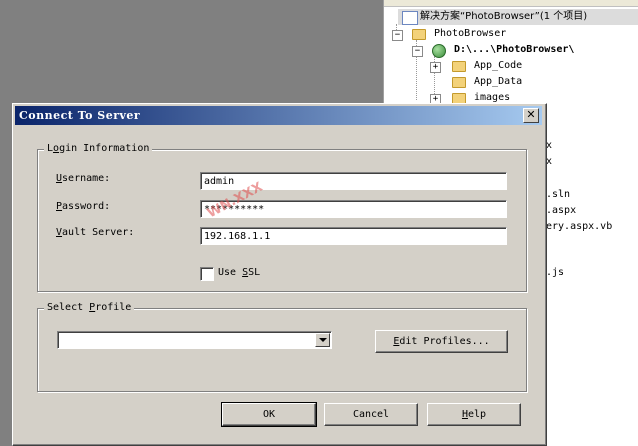 The width and height of the screenshot is (638, 446). Describe the element at coordinates (322, 340) in the screenshot. I see `chevron-down-icon` at that location.